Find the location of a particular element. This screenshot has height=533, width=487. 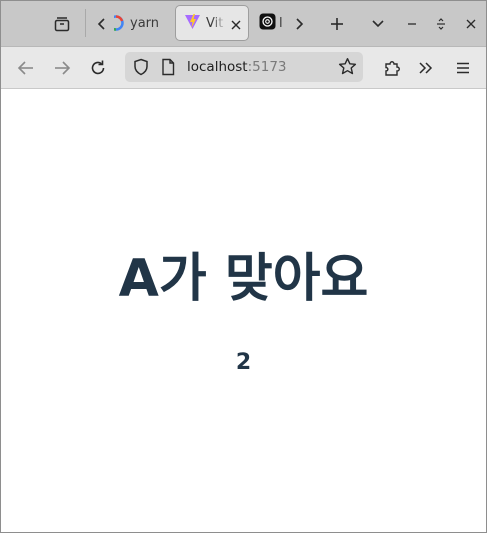

url-host: localhost is located at coordinates (217, 67).